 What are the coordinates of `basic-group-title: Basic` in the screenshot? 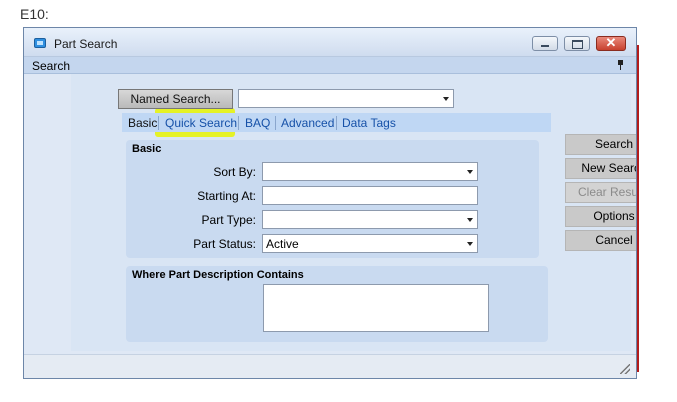 It's located at (147, 149).